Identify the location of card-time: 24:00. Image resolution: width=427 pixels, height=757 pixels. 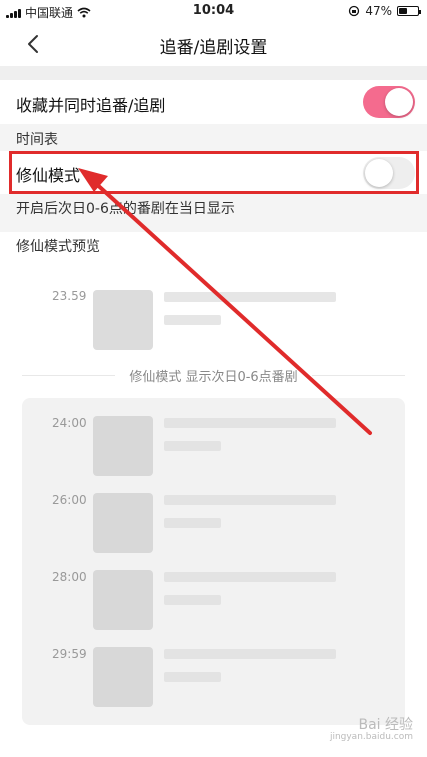
(69, 423).